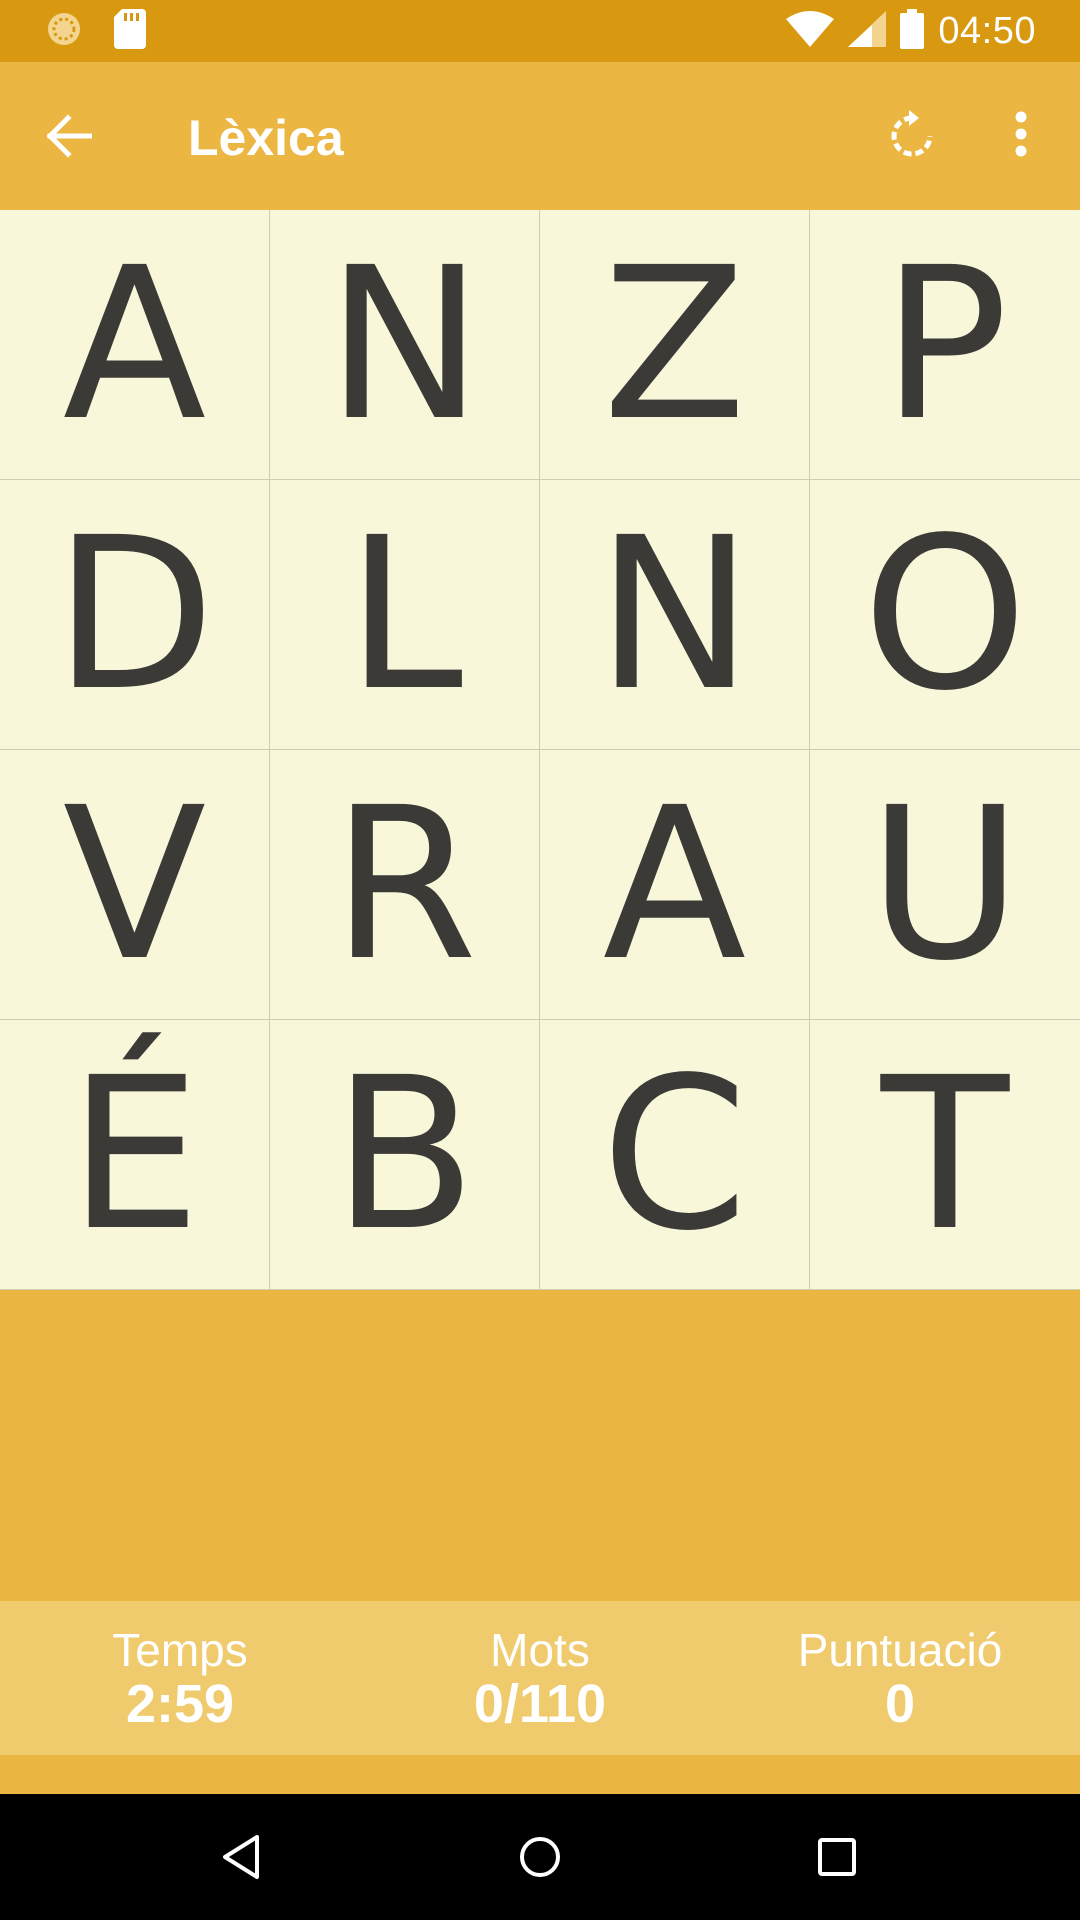 The width and height of the screenshot is (1080, 1920). I want to click on app-bar: Lèxica, so click(540, 136).